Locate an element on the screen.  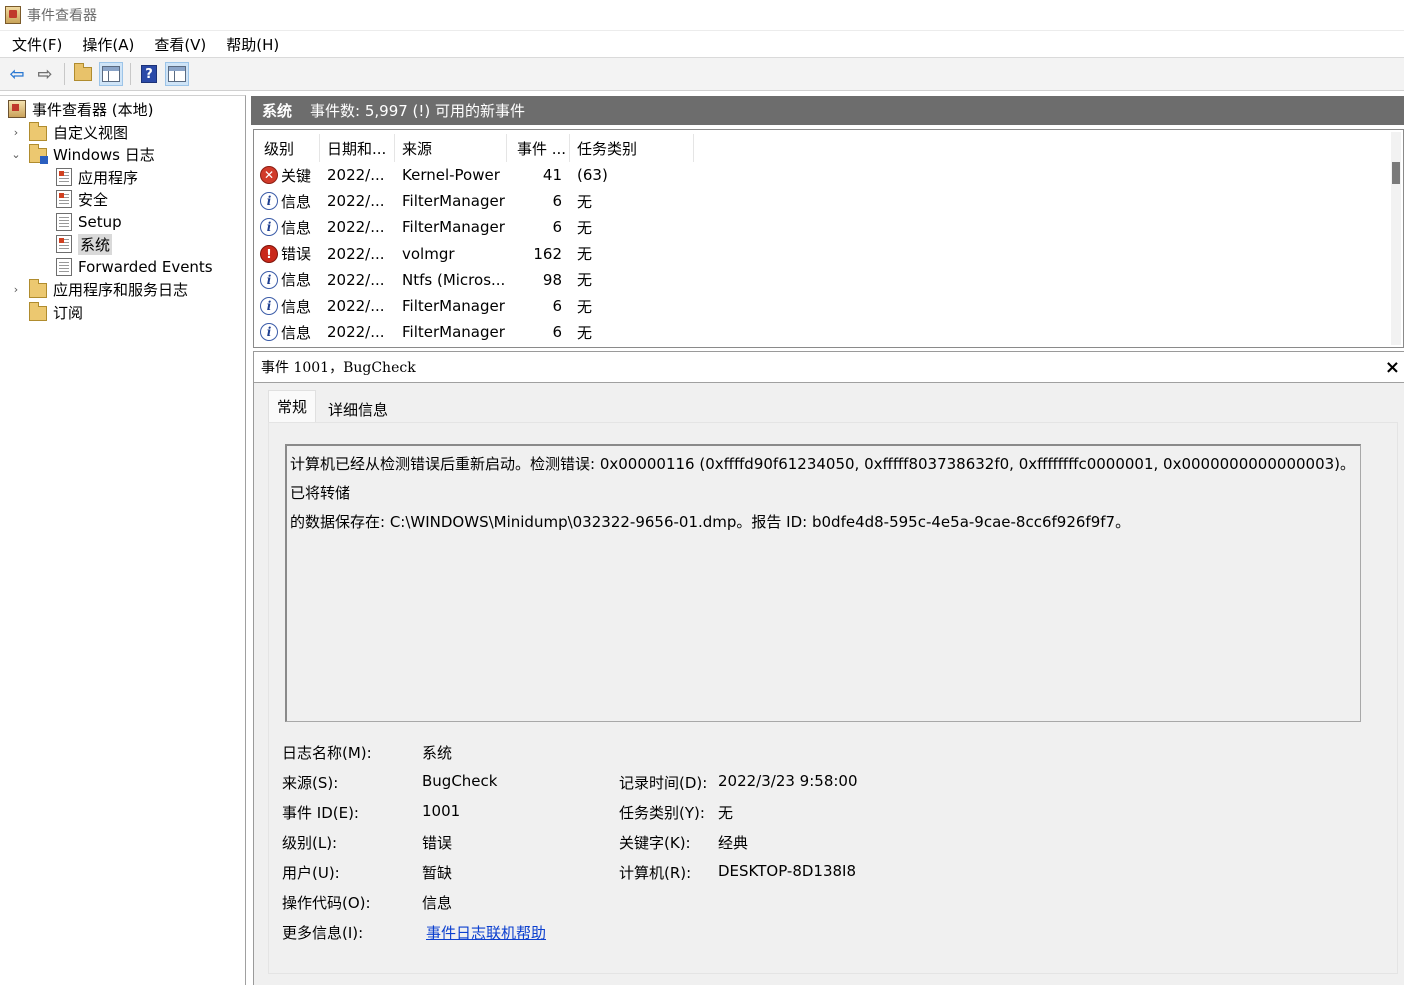
menu-view: 查看(V) is located at coordinates (180, 44).